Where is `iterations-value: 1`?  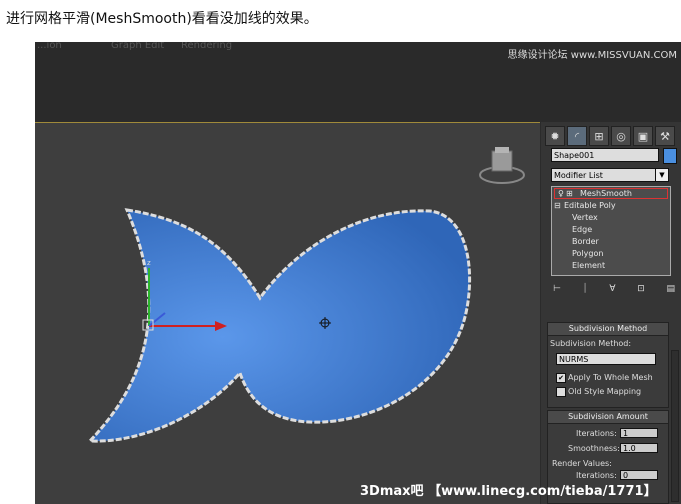
iterations-value: 1 is located at coordinates (626, 433).